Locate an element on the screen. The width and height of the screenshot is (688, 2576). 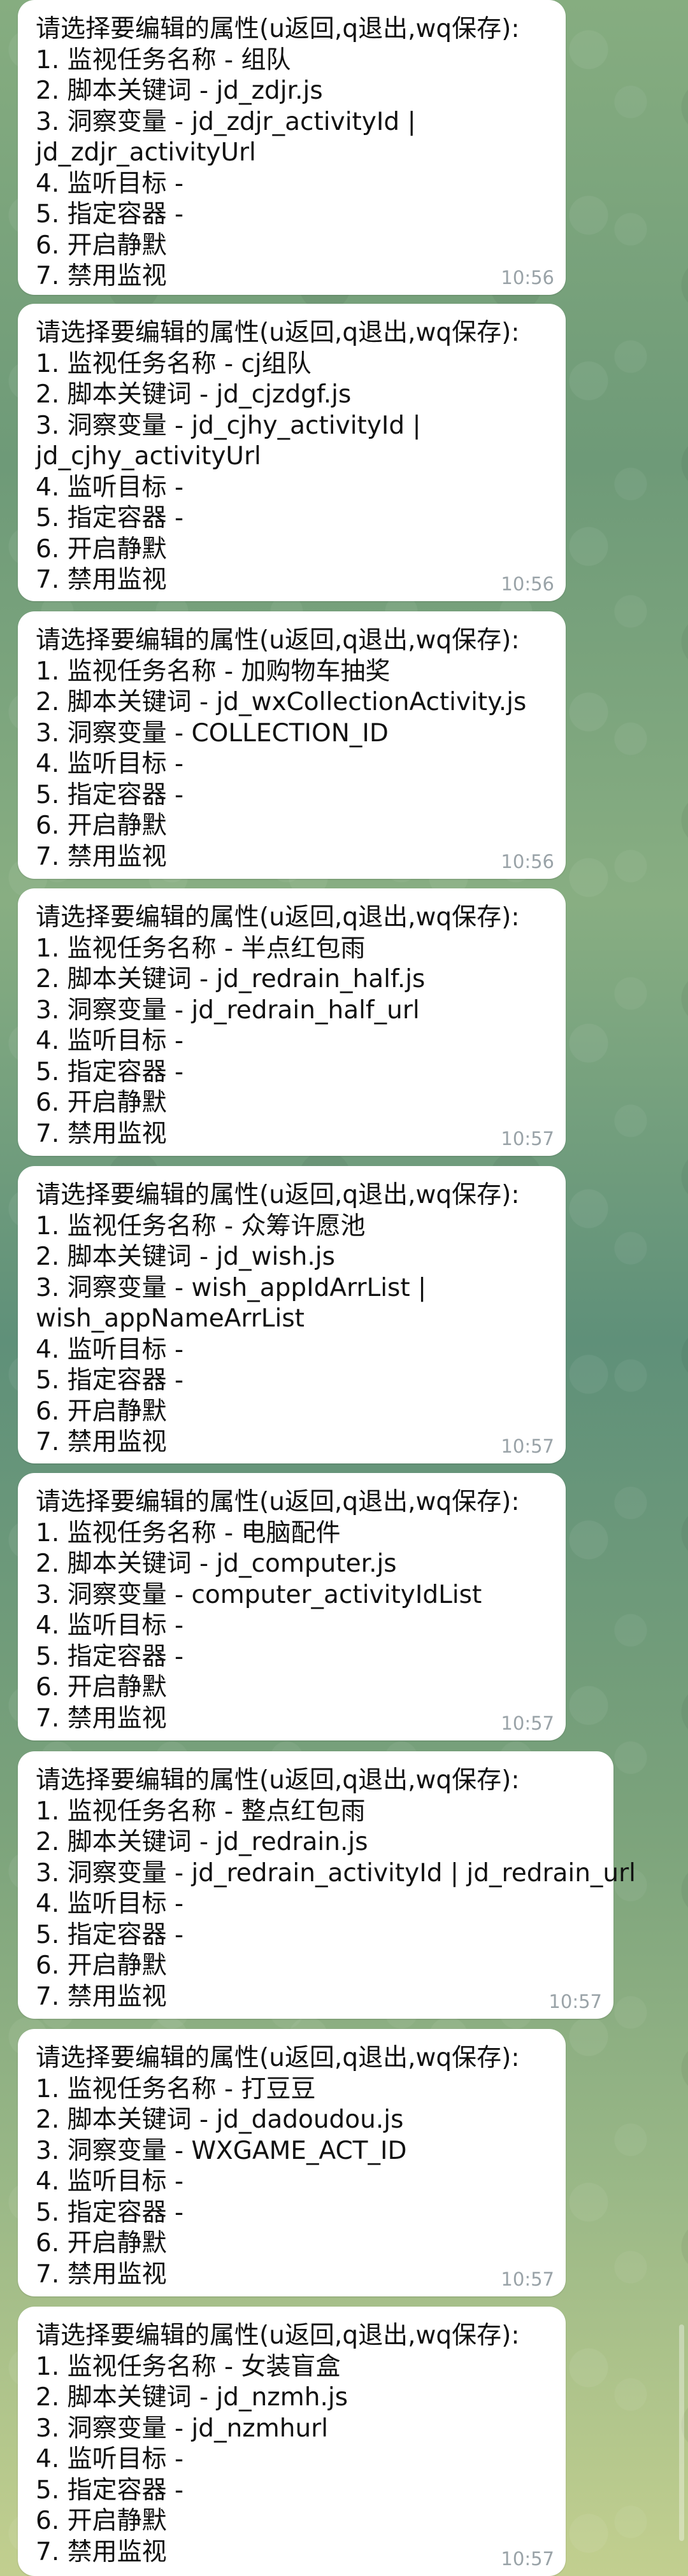
message-line: 1. 监视任务名称 - 组队 is located at coordinates (163, 60).